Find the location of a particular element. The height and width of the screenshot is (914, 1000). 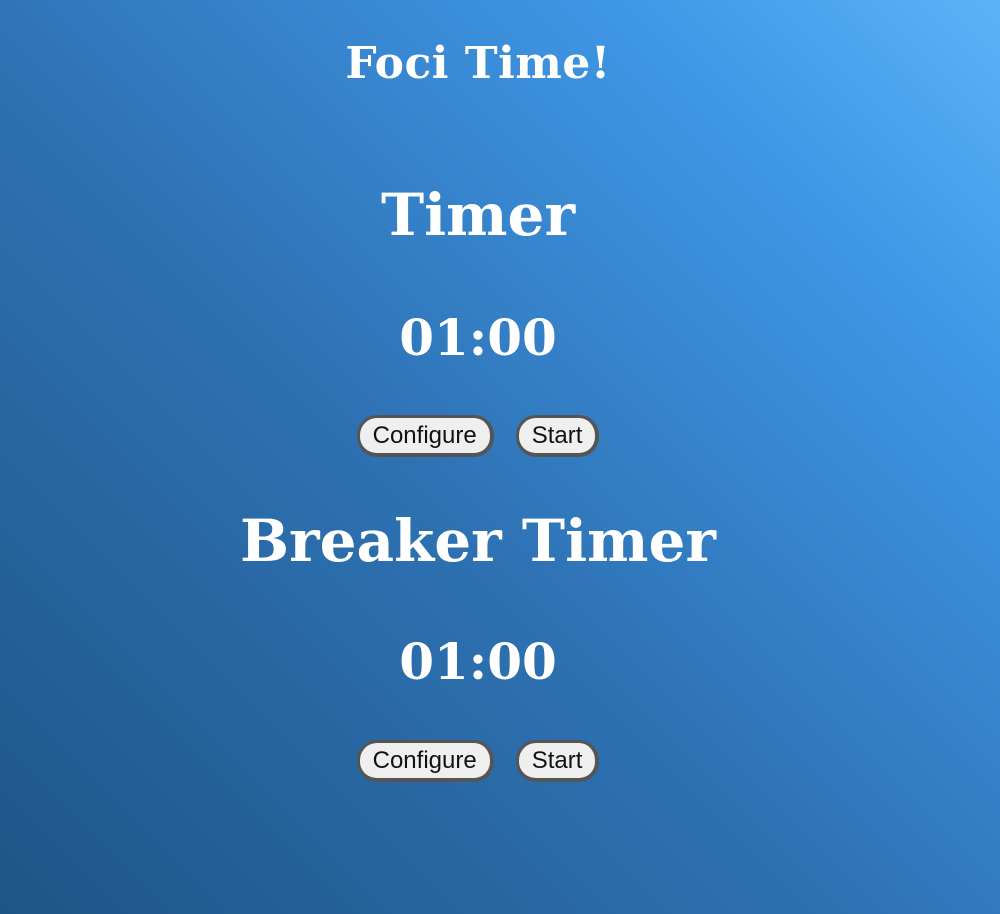

focus-start-button: Start is located at coordinates (557, 436).